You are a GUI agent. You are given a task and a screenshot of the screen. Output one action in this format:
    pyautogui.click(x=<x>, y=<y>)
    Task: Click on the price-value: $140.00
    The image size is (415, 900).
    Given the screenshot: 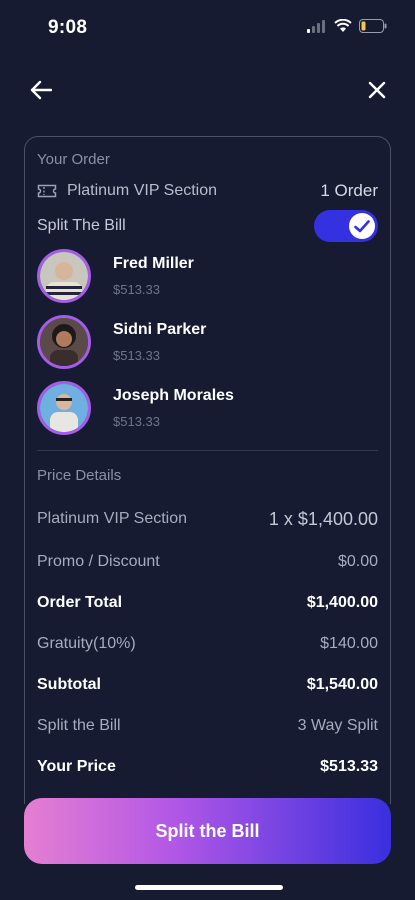 What is the action you would take?
    pyautogui.click(x=349, y=643)
    